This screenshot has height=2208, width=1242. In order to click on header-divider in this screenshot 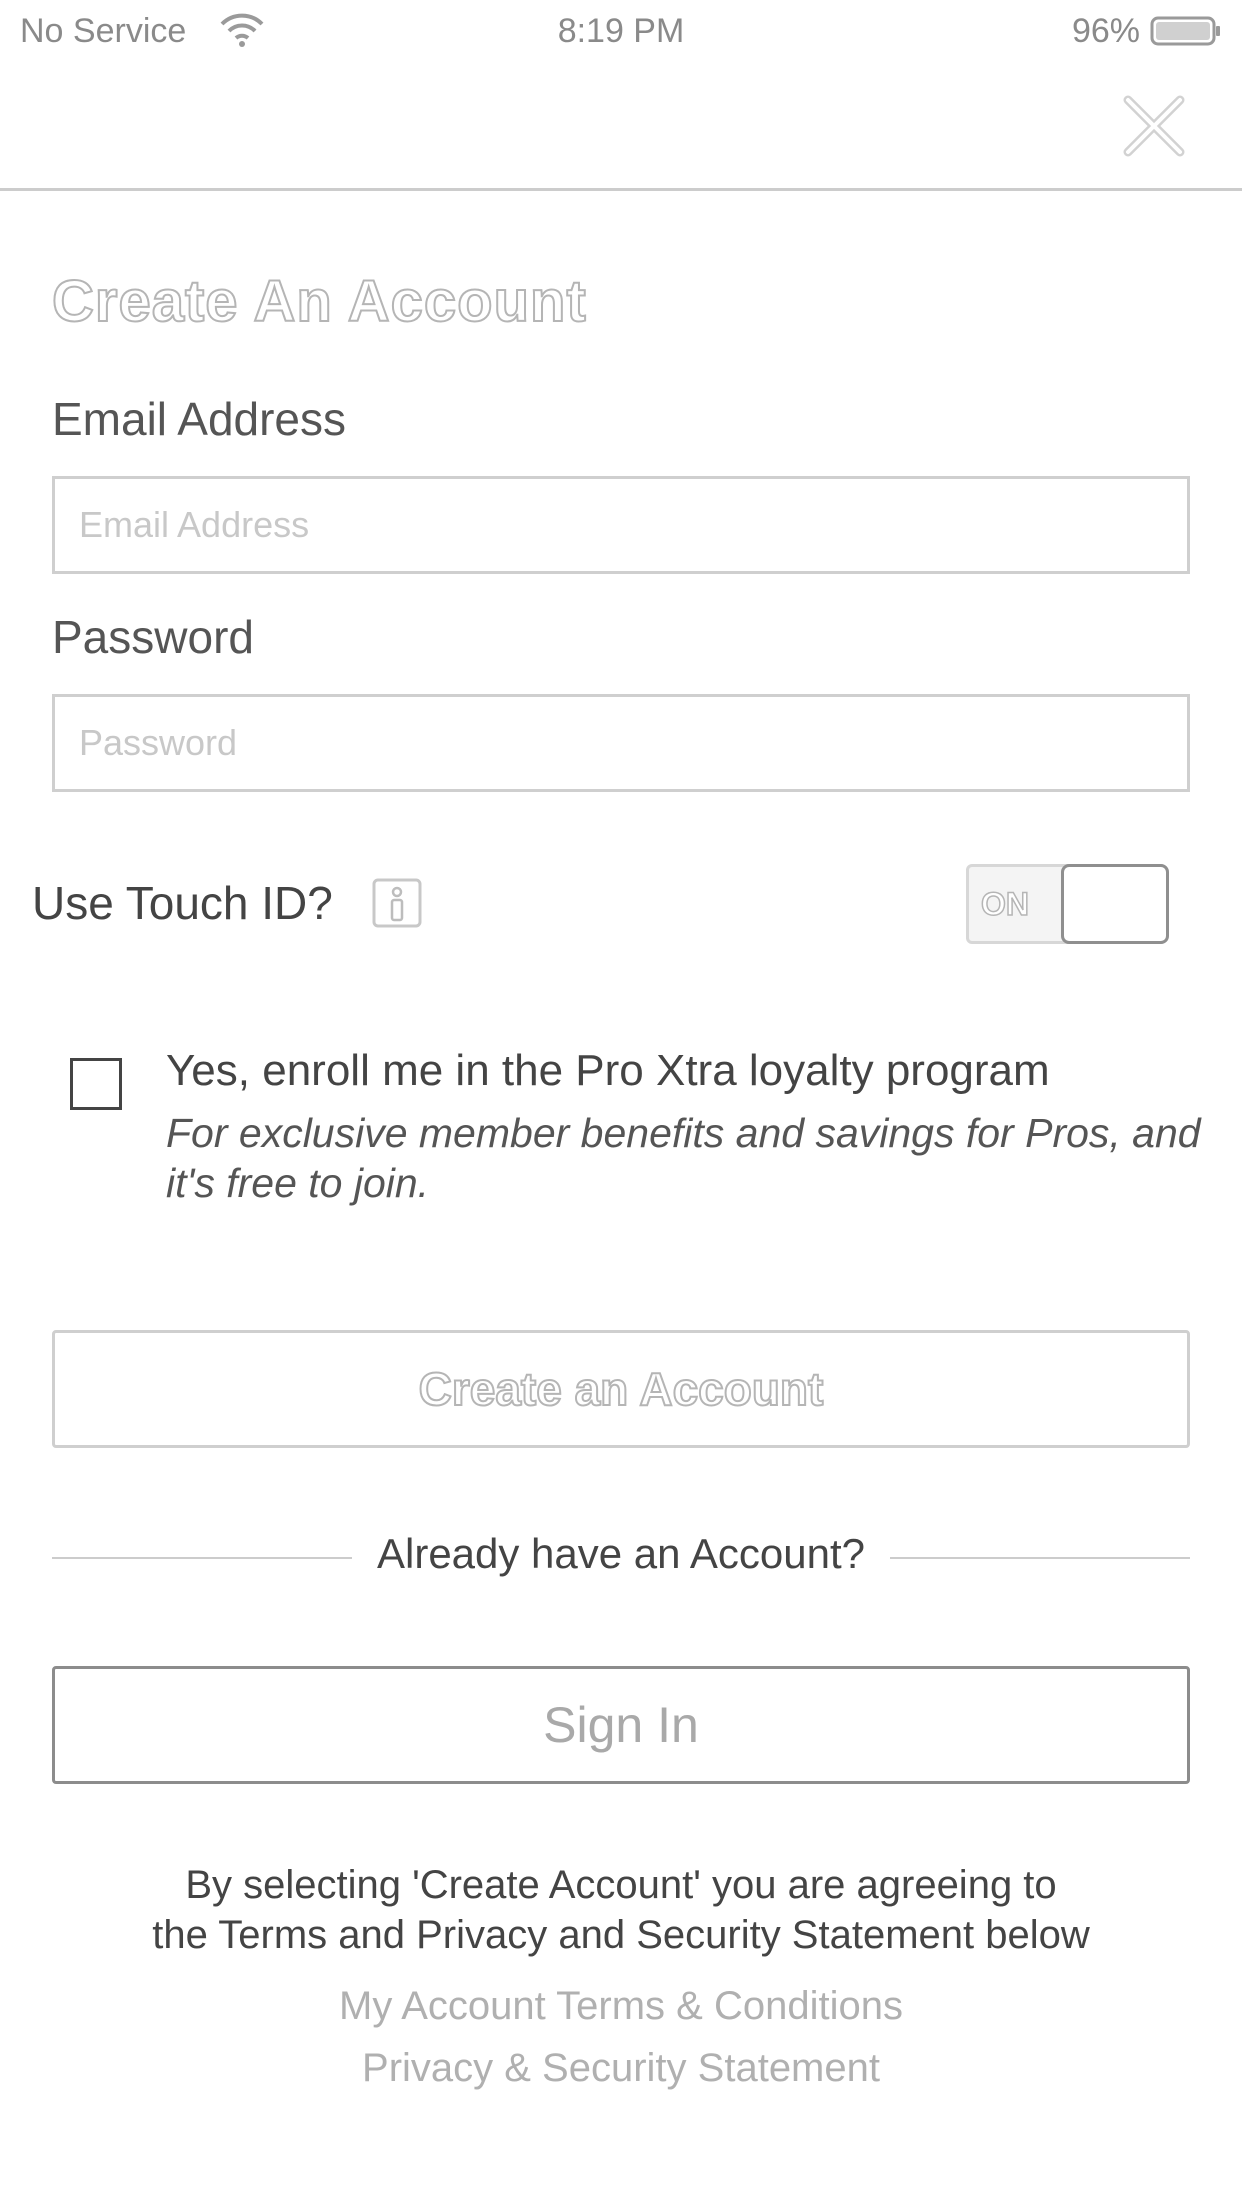, I will do `click(621, 189)`.